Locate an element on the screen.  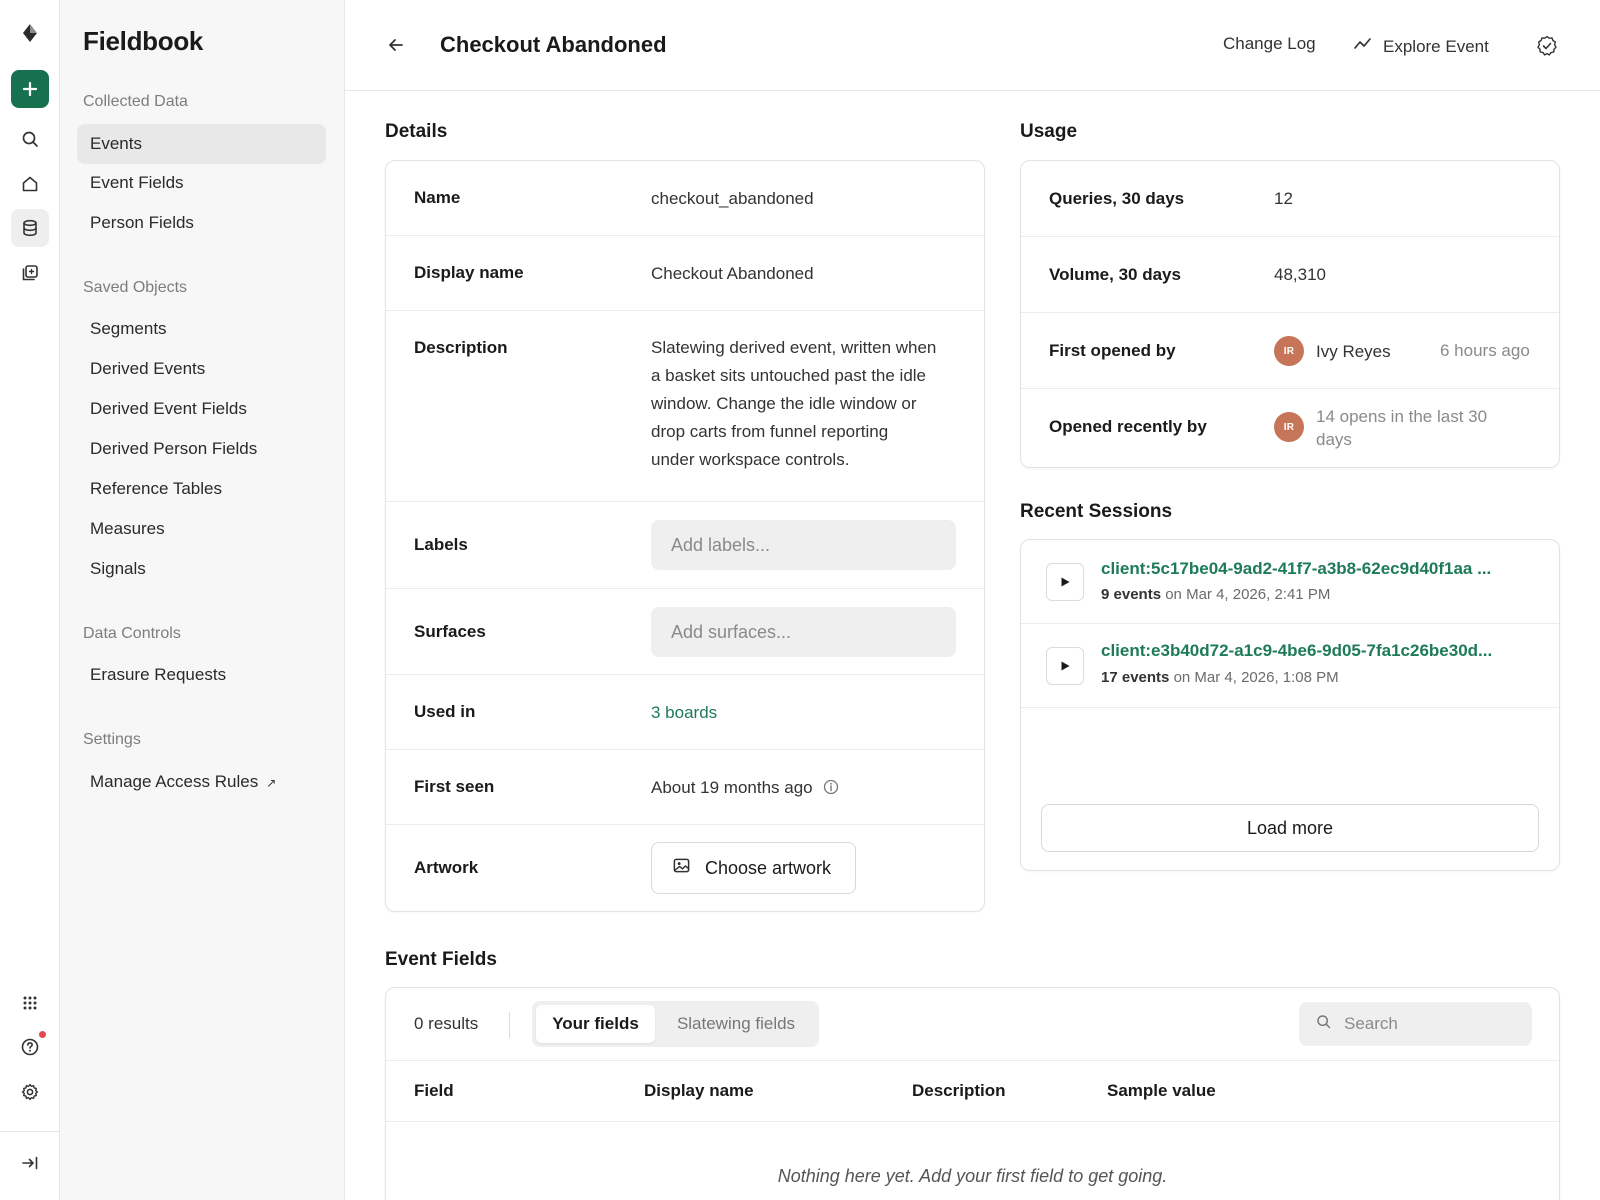
column-header: Field is located at coordinates (434, 1091).